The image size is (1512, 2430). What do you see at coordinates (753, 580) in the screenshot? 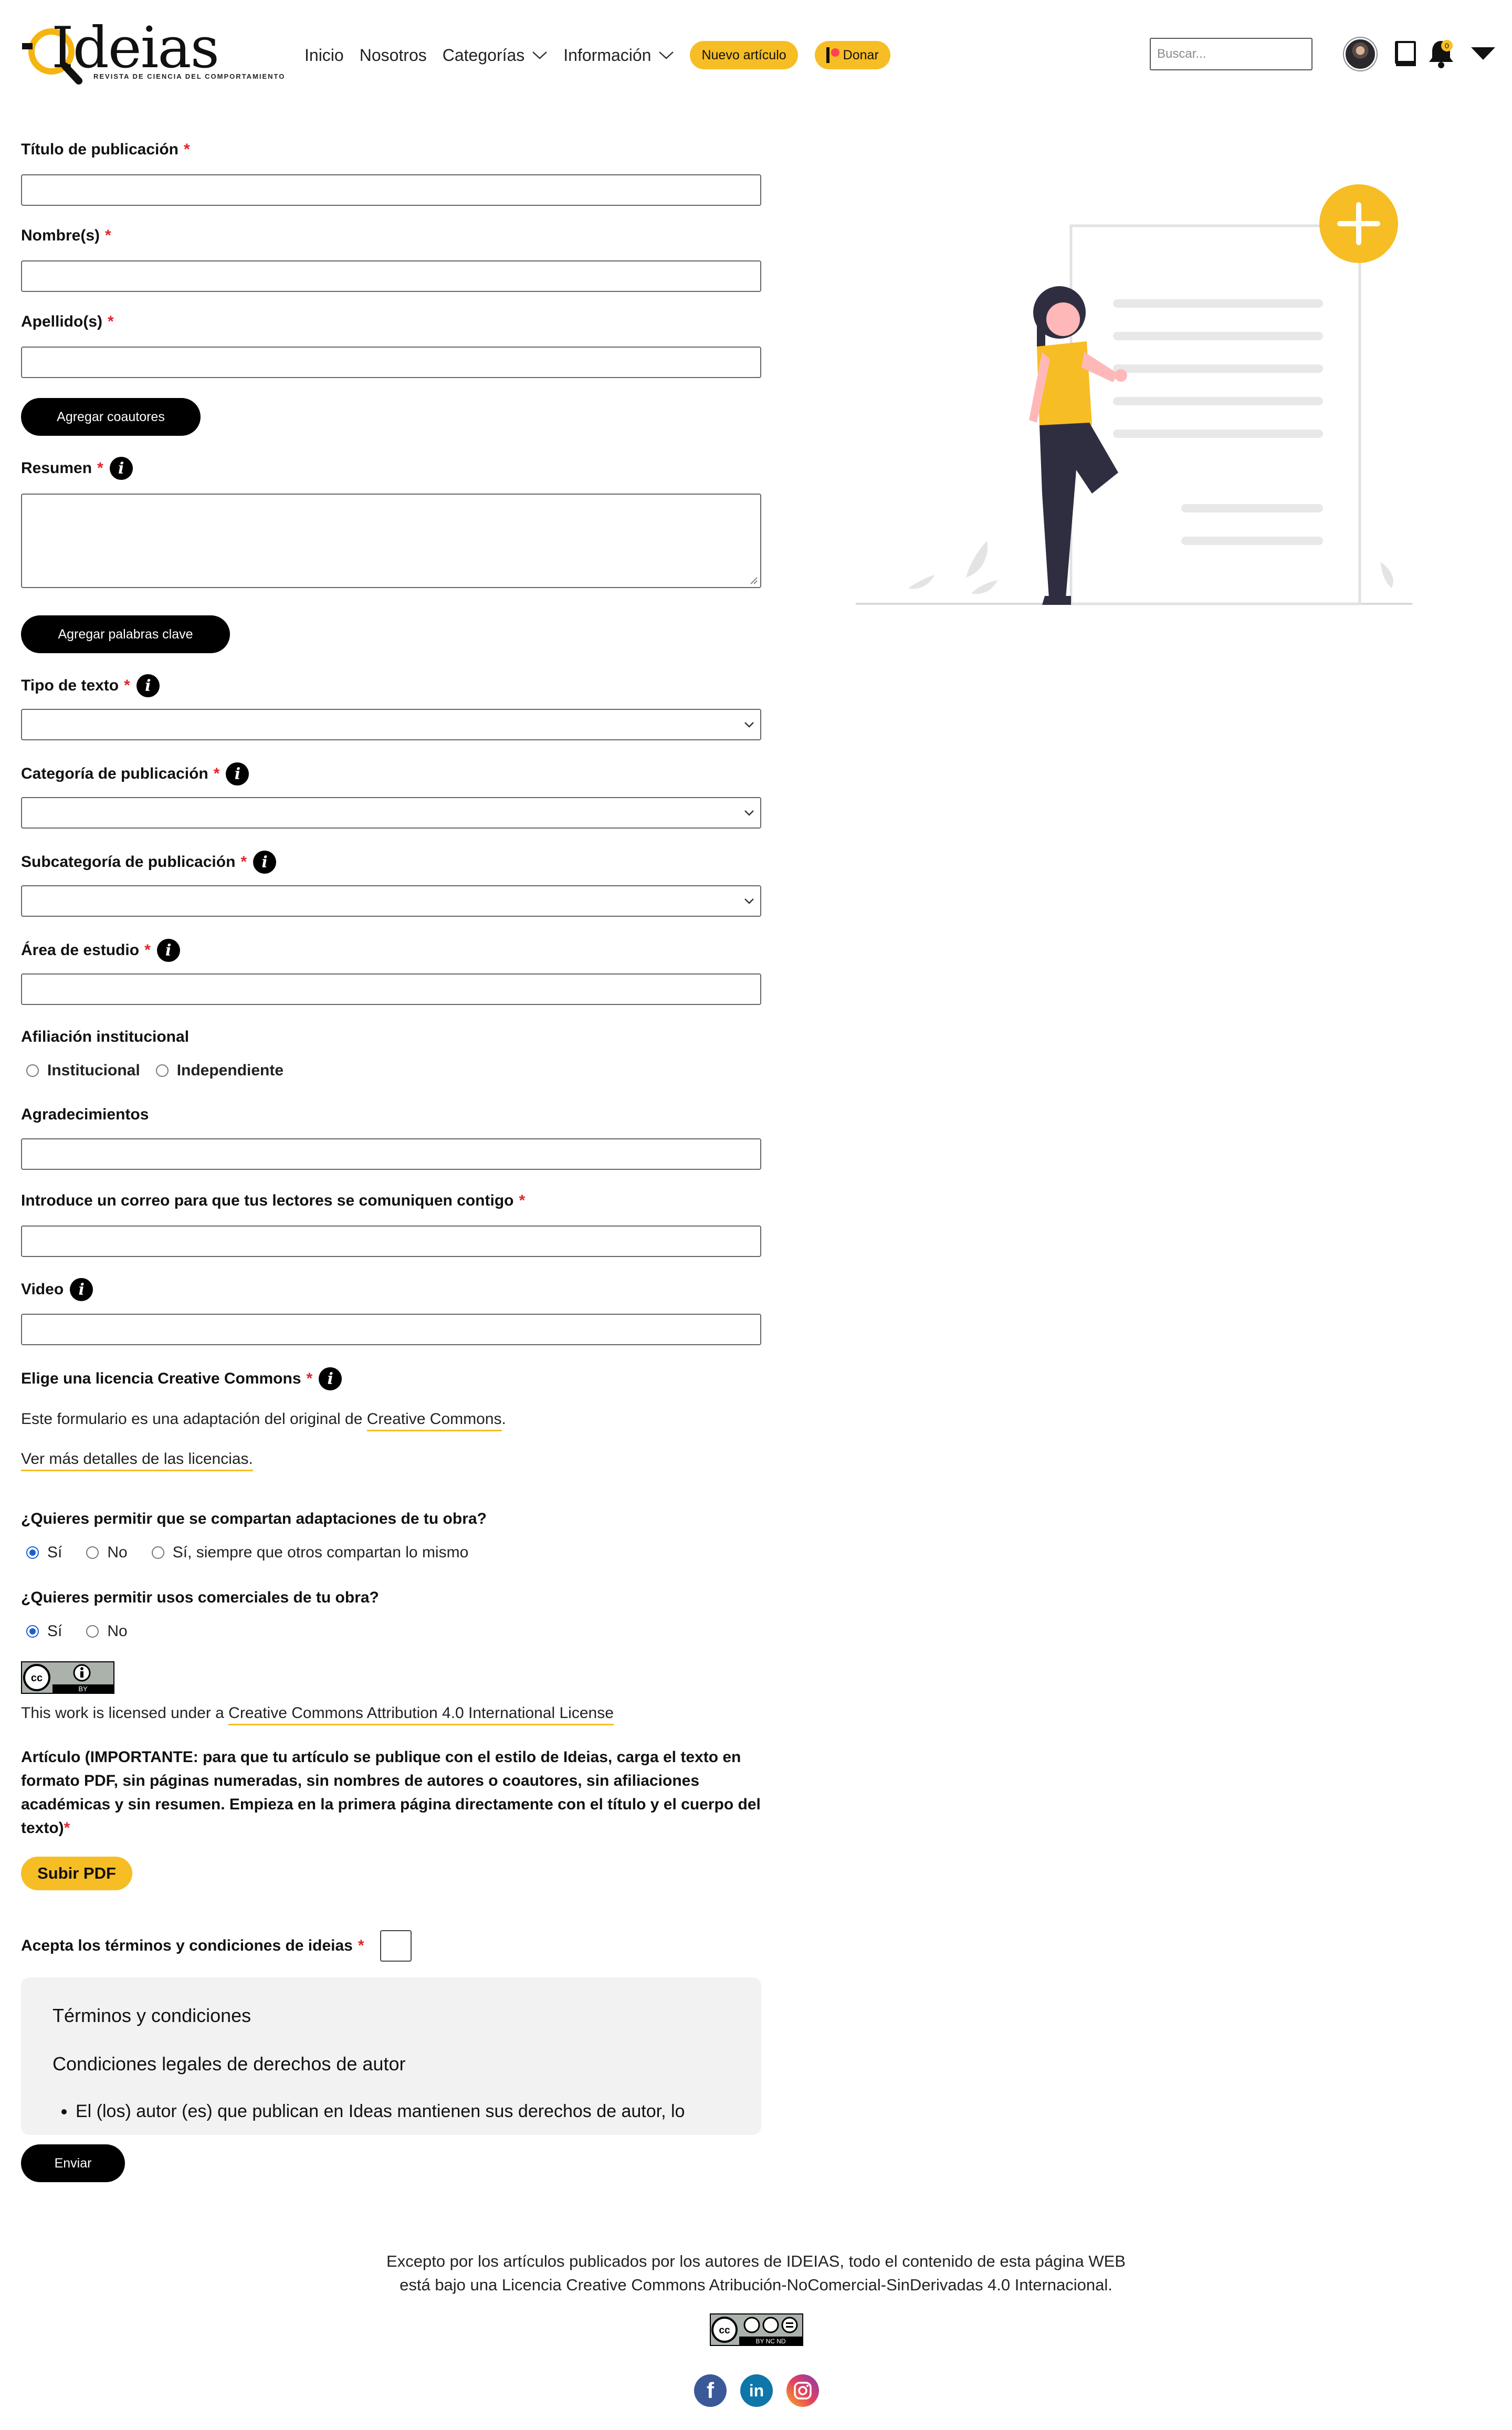
I see `resize-handle-icon` at bounding box center [753, 580].